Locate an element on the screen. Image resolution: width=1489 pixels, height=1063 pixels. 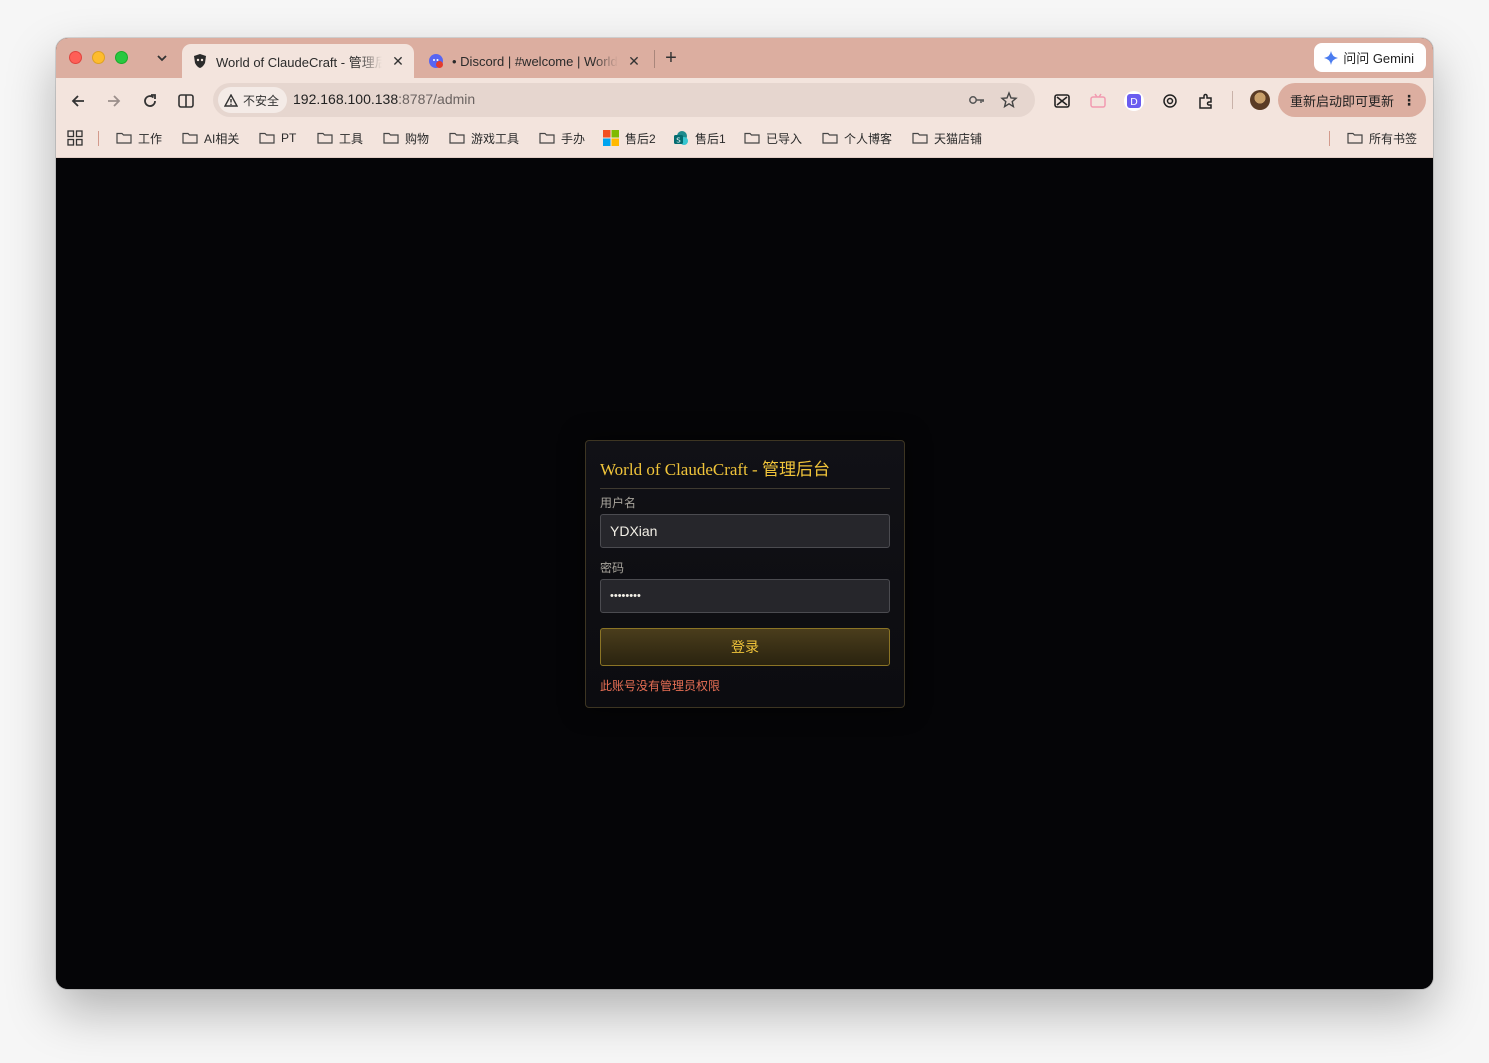
security-label: 不安全 is located at coordinates (261, 100).